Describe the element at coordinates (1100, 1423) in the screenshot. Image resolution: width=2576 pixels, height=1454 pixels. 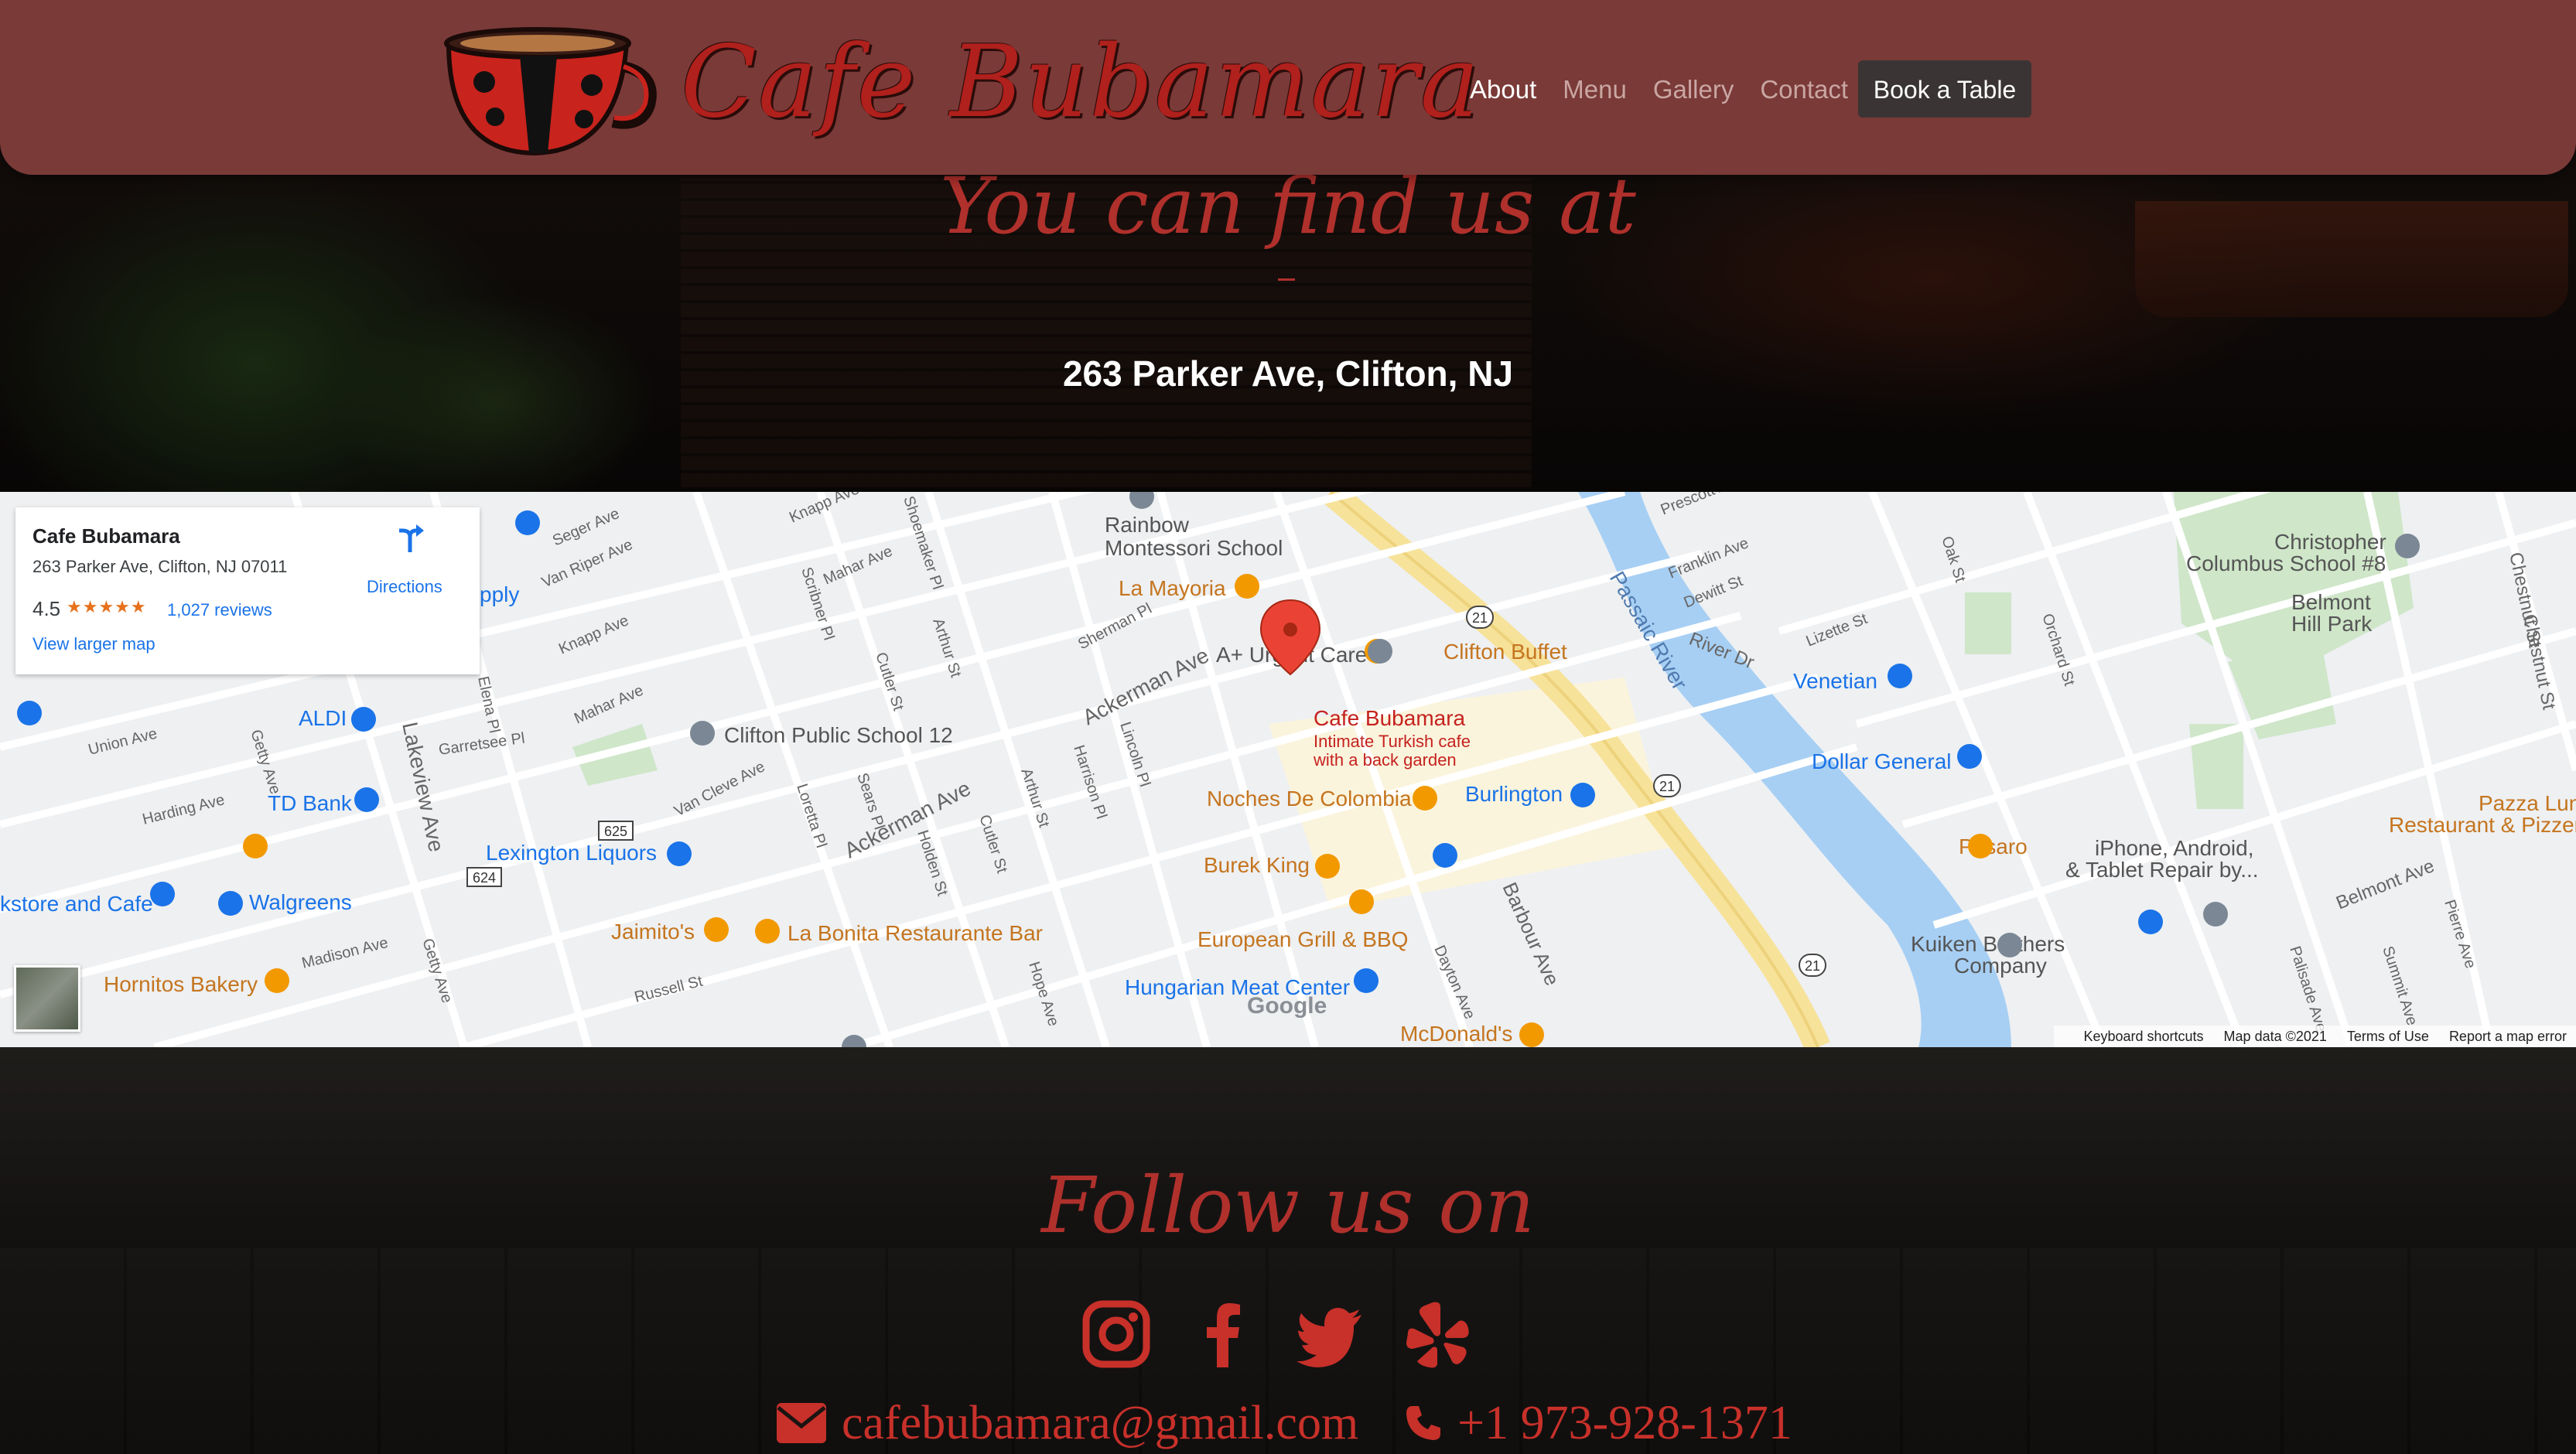
I see `email-link: cafebubamara@gmail.com` at that location.